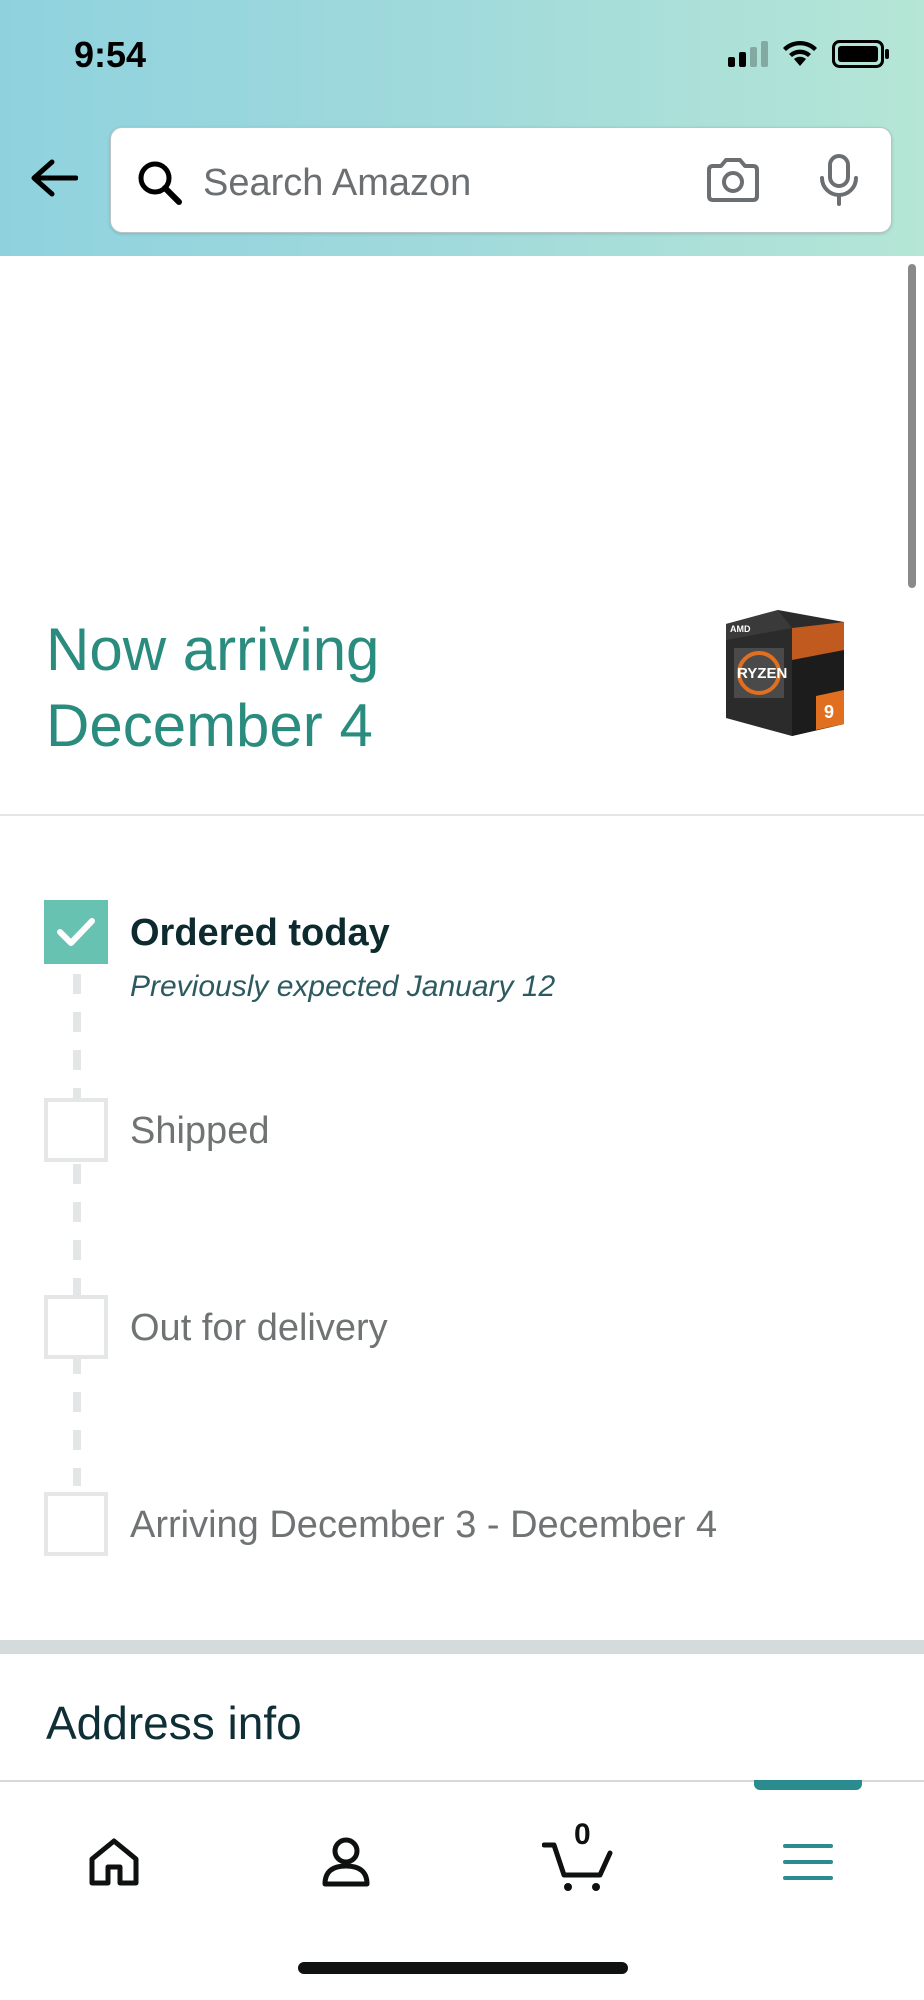  I want to click on back-button, so click(54, 178).